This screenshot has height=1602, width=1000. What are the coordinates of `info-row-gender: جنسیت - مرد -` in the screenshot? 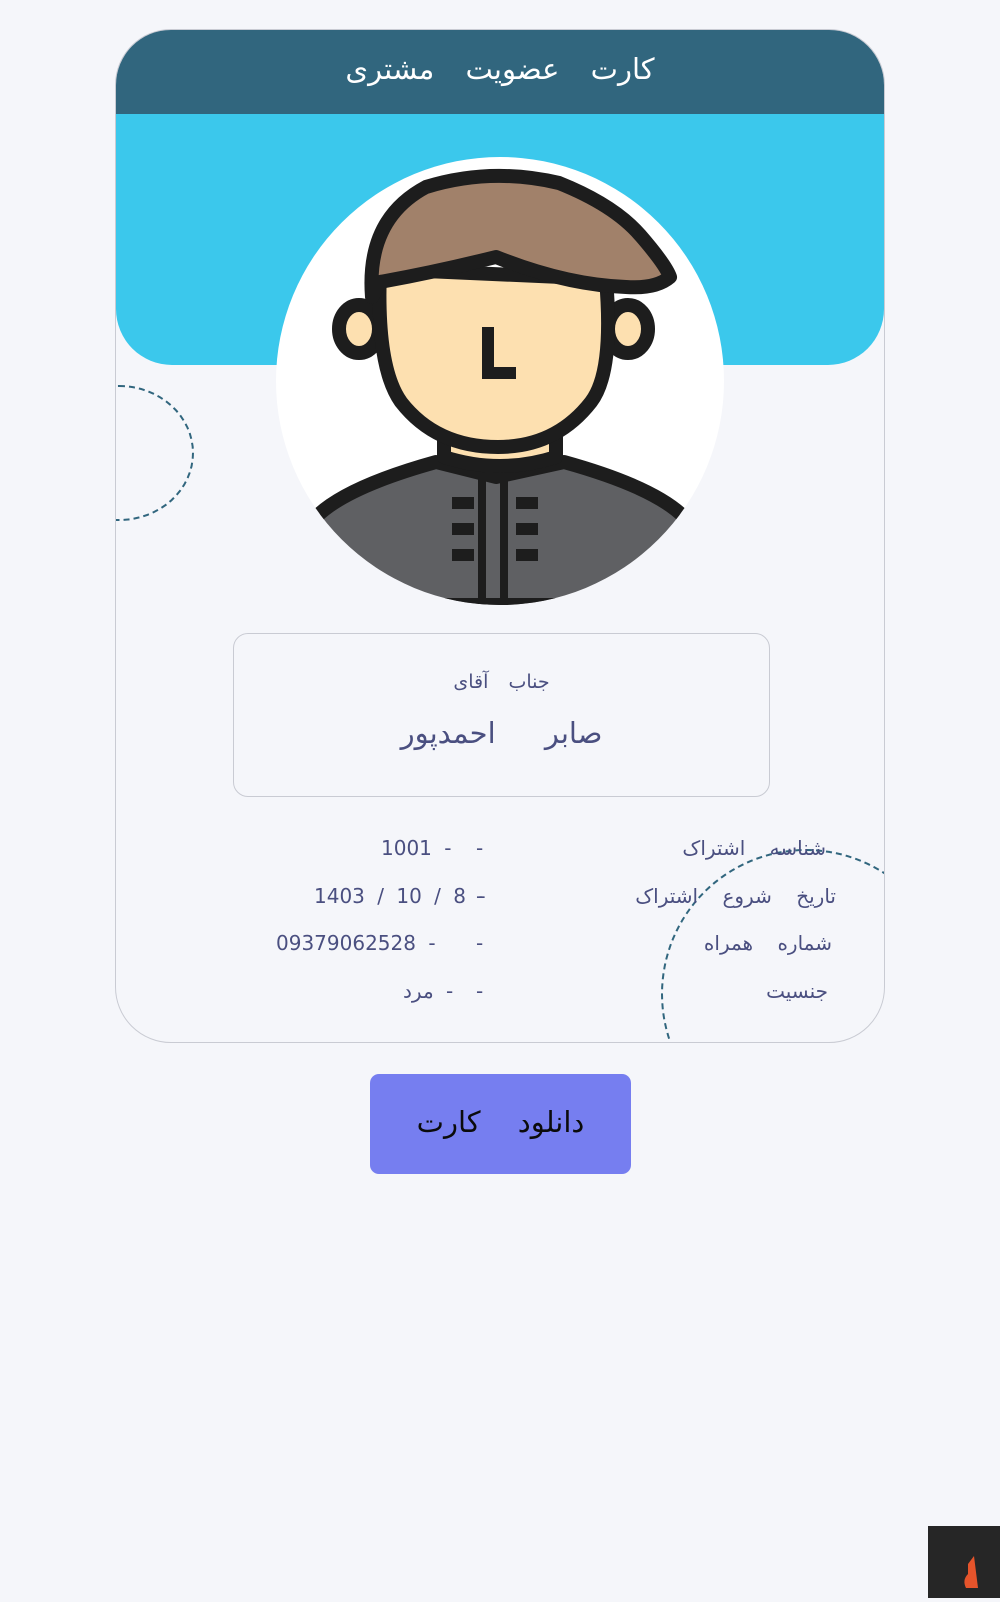 It's located at (547, 991).